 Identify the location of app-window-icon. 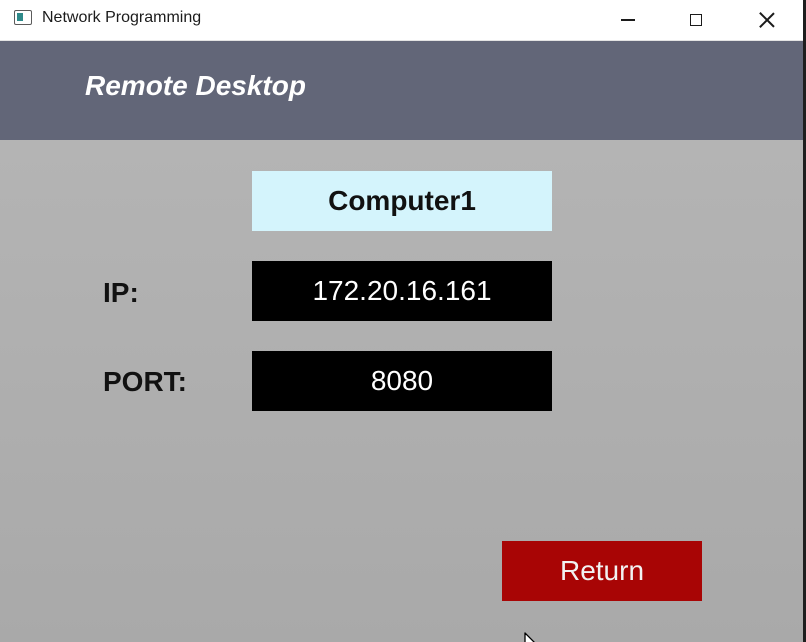
(23, 17).